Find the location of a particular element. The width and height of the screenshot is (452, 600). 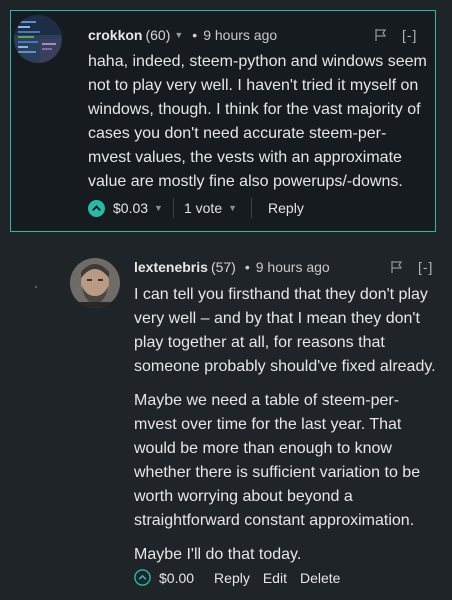

voters-chevron-icon: ▼ is located at coordinates (232, 208).